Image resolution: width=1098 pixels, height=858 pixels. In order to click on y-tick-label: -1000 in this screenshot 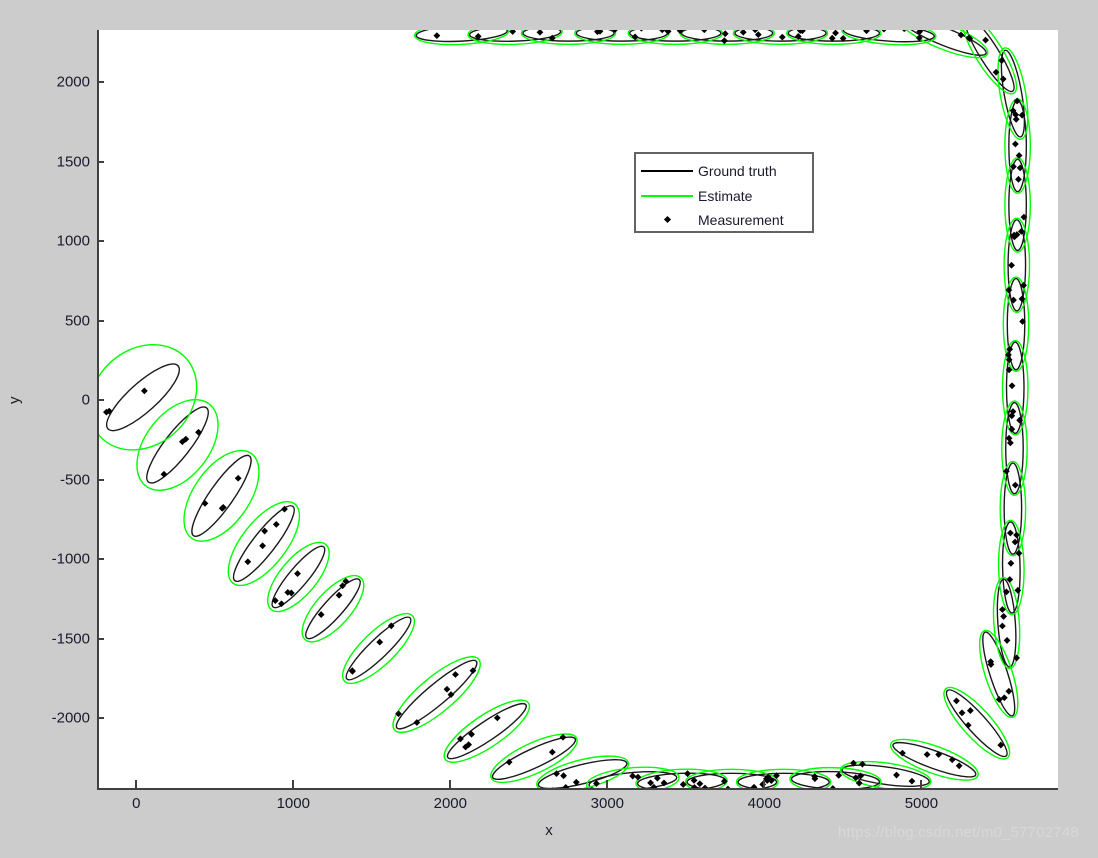, I will do `click(70, 559)`.